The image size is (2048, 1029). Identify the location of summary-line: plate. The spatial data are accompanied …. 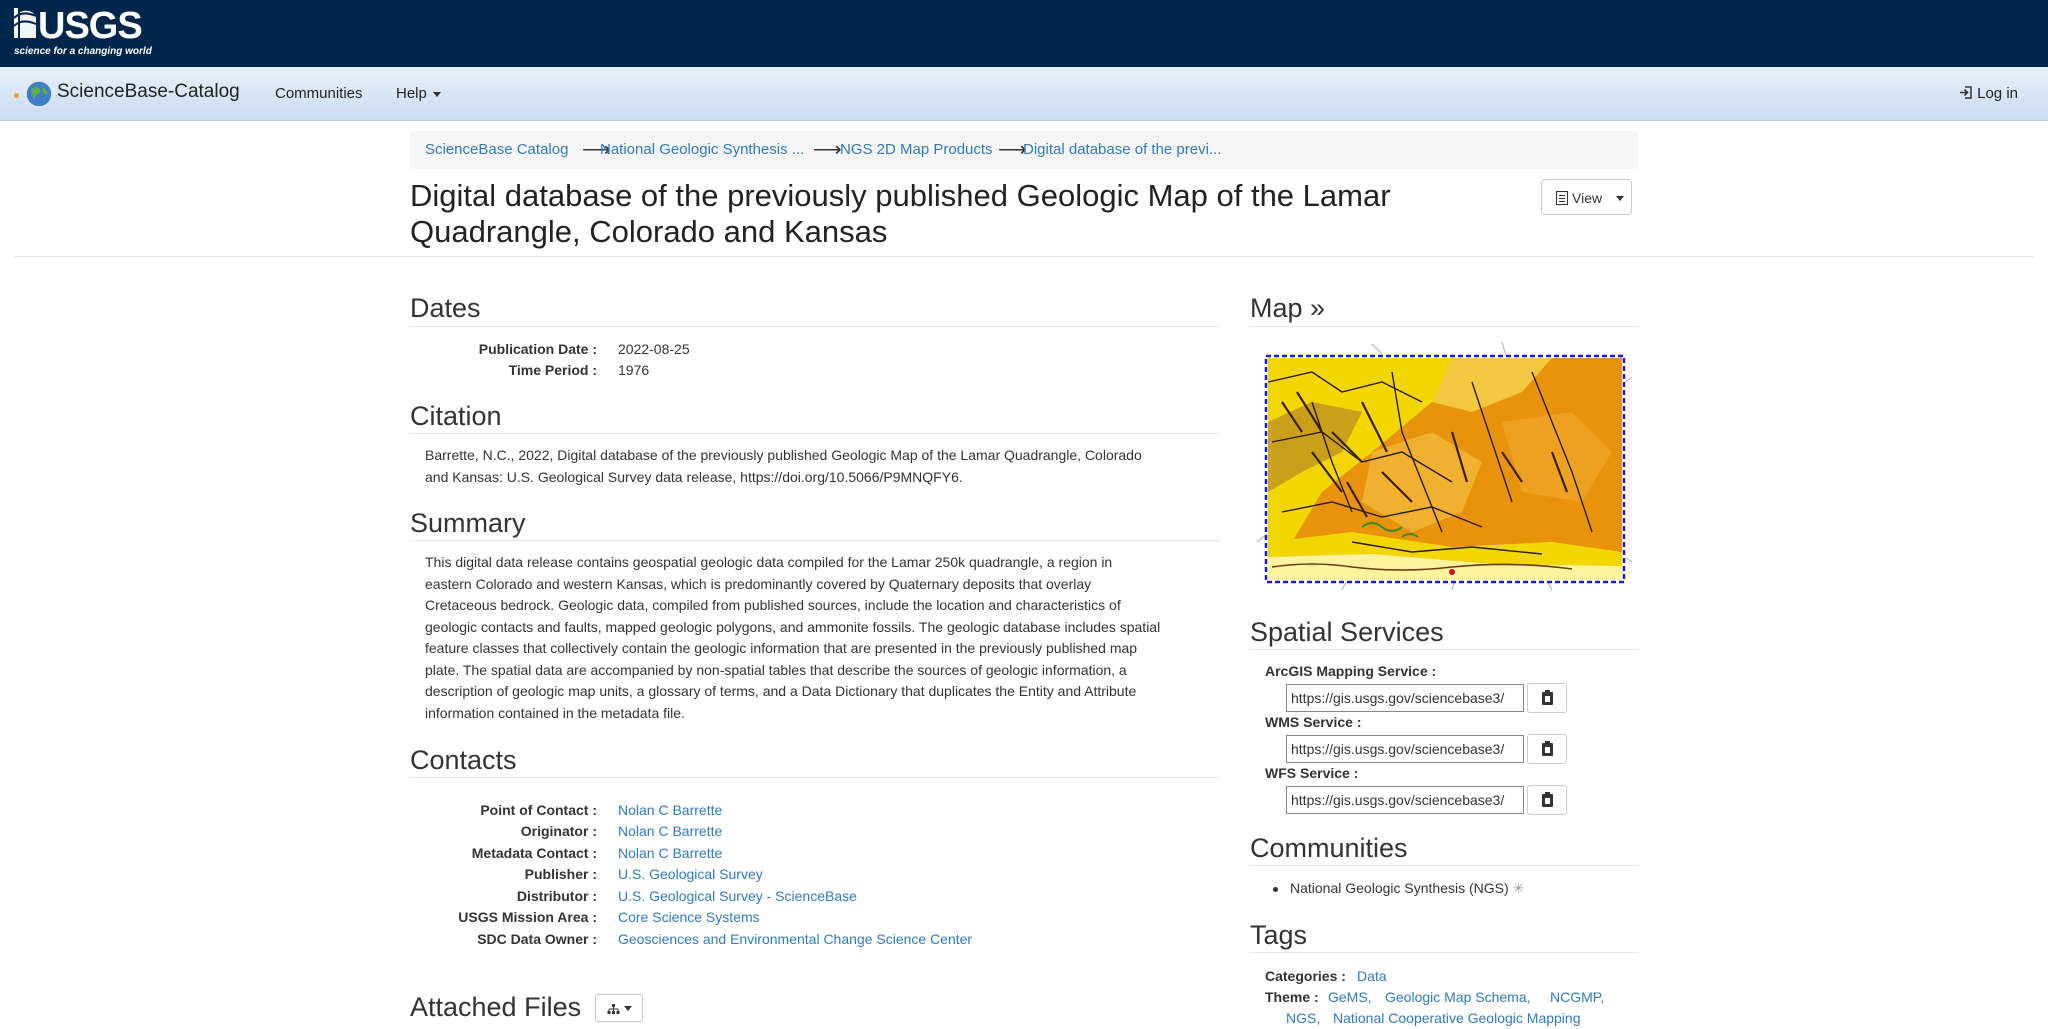
(776, 669).